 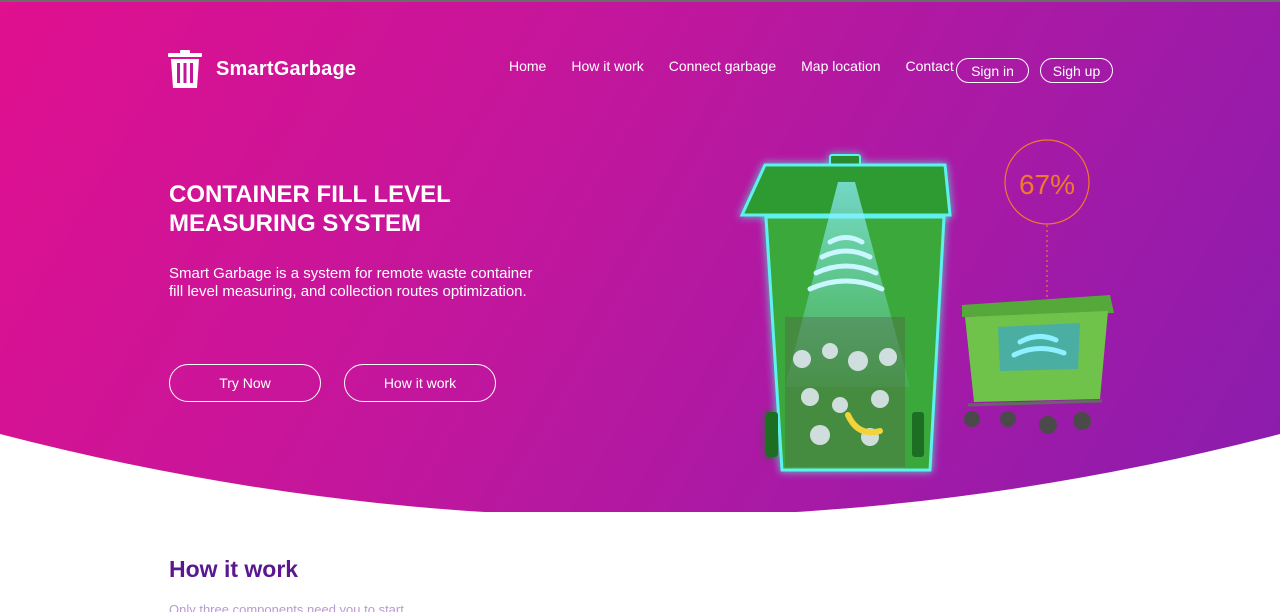 I want to click on try-now-button: Try Now, so click(x=245, y=383).